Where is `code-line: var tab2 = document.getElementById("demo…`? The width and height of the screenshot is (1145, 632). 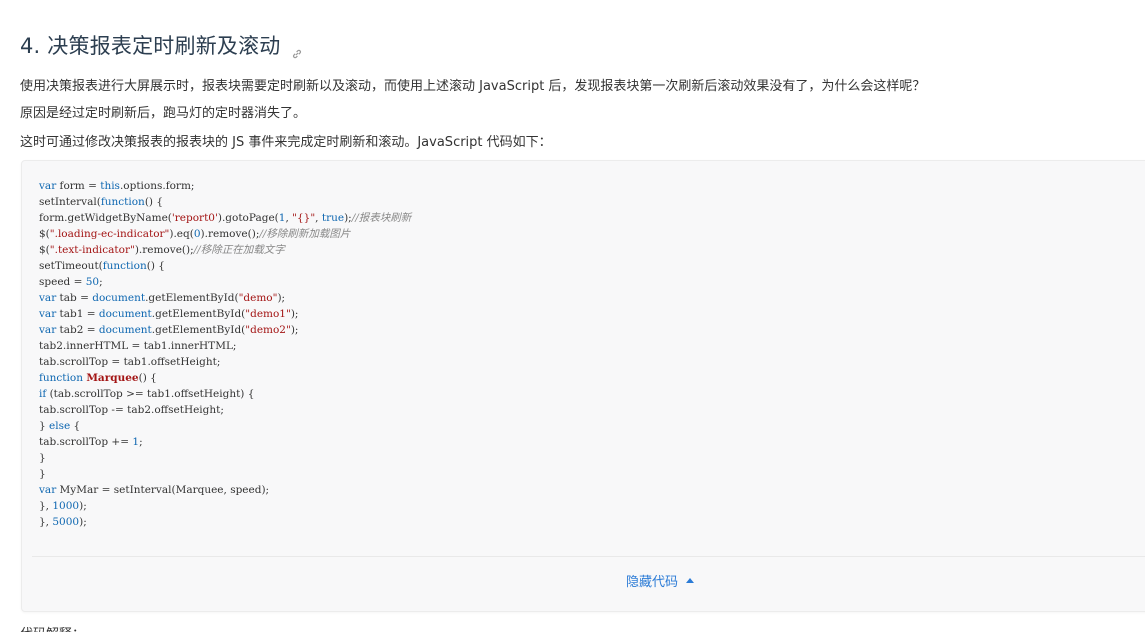 code-line: var tab2 = document.getElementById("demo… is located at coordinates (169, 330).